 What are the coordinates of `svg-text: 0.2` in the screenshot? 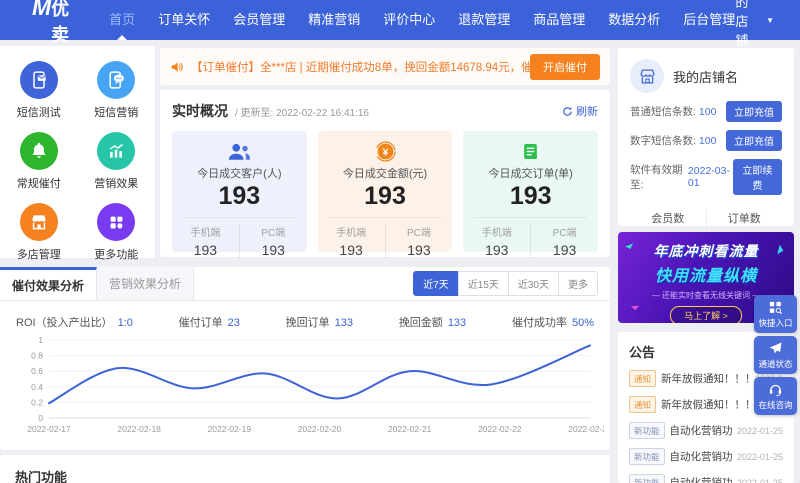 It's located at (37, 402).